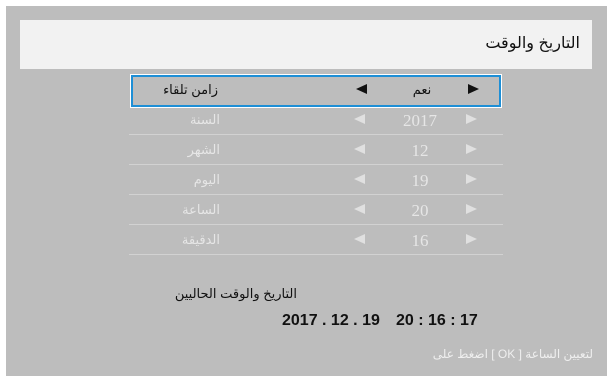 This screenshot has height=382, width=613. What do you see at coordinates (235, 293) in the screenshot?
I see `current-datetime-label: التاريخ والوقت الحاليين` at bounding box center [235, 293].